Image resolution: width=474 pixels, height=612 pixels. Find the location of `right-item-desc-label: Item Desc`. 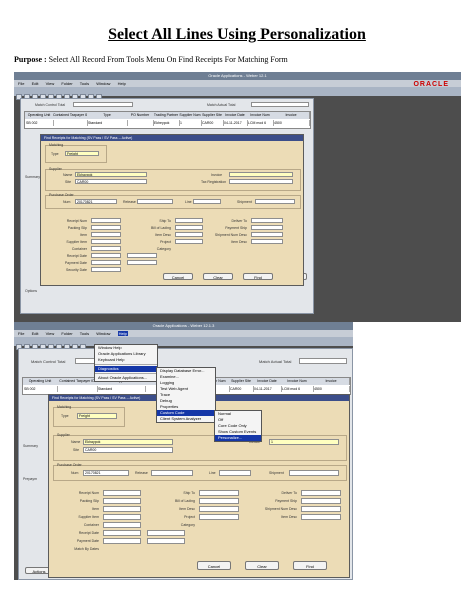

right-item-desc-label: Item Desc is located at coordinates (289, 517).